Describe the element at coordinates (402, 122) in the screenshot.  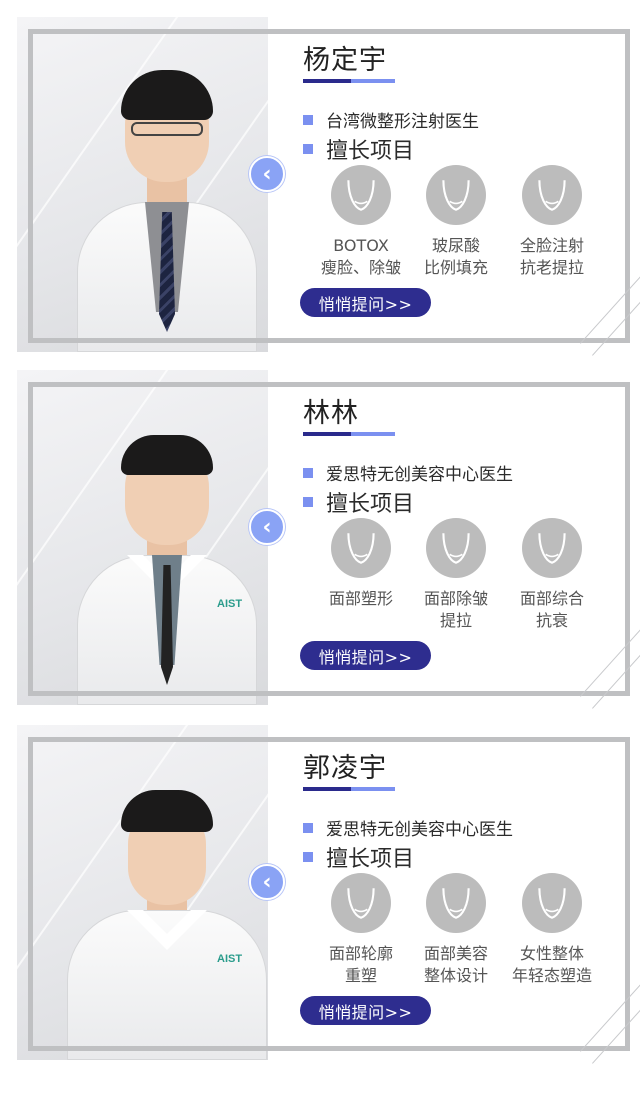
I see `doctor-title: 台湾微整形注射医生` at that location.